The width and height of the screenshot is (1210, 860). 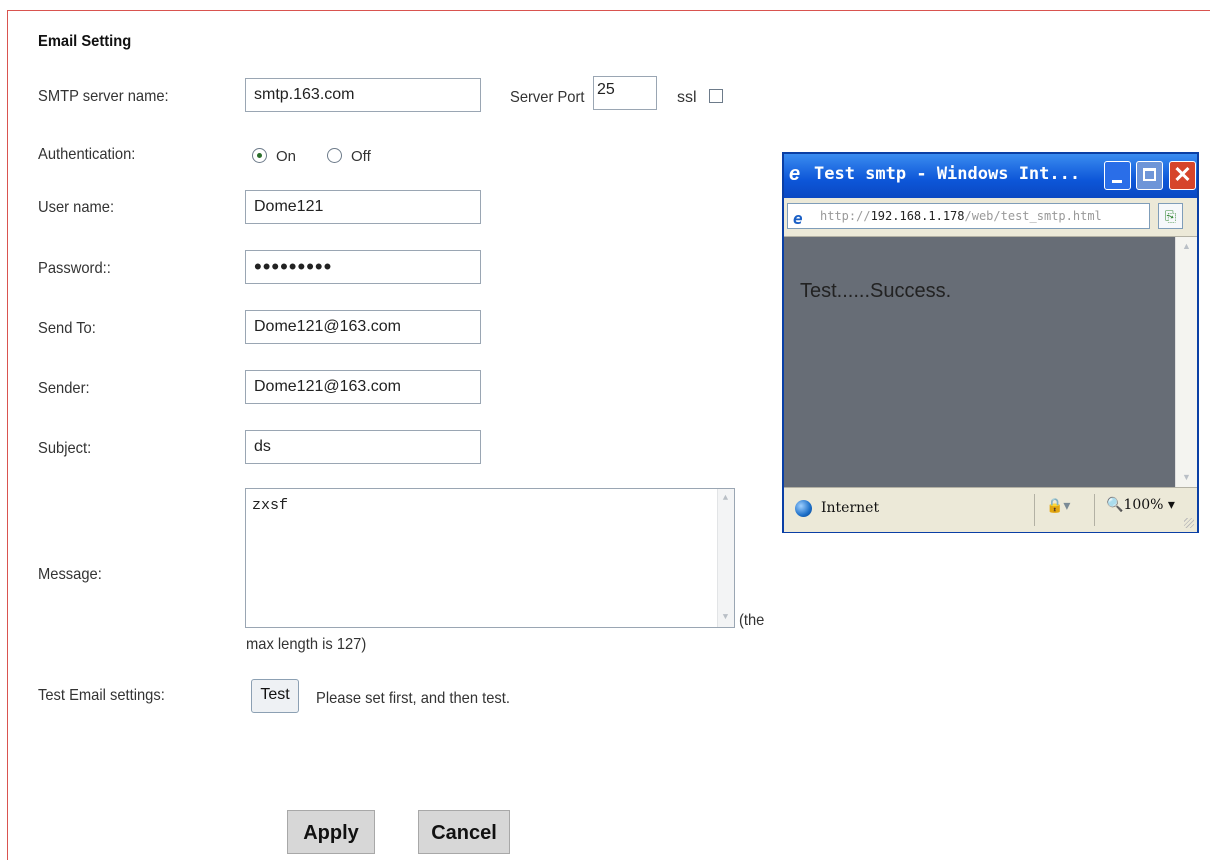 What do you see at coordinates (363, 207) in the screenshot?
I see `username-input: Dome121` at bounding box center [363, 207].